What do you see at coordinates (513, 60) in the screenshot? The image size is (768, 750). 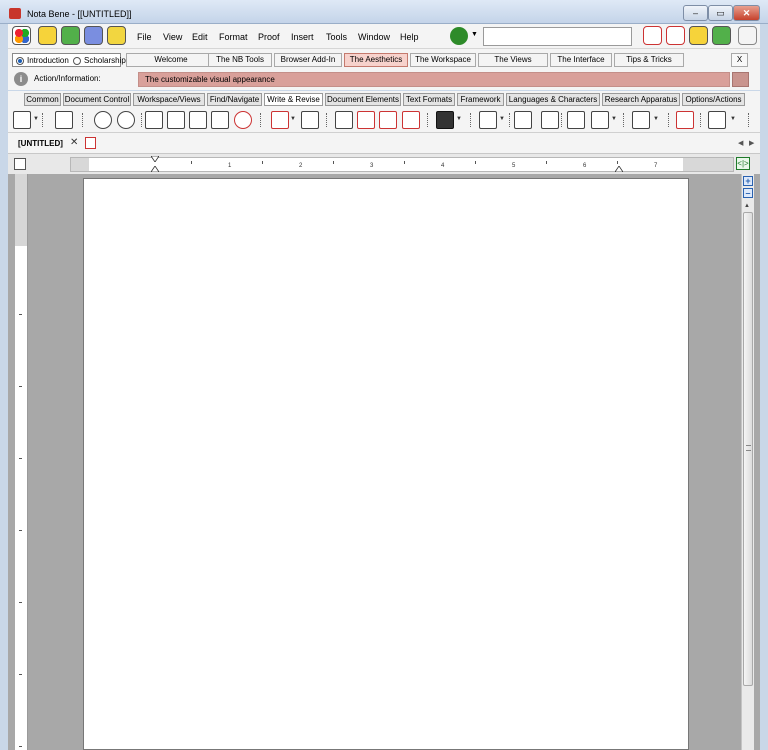 I see `tab-views: The Views` at bounding box center [513, 60].